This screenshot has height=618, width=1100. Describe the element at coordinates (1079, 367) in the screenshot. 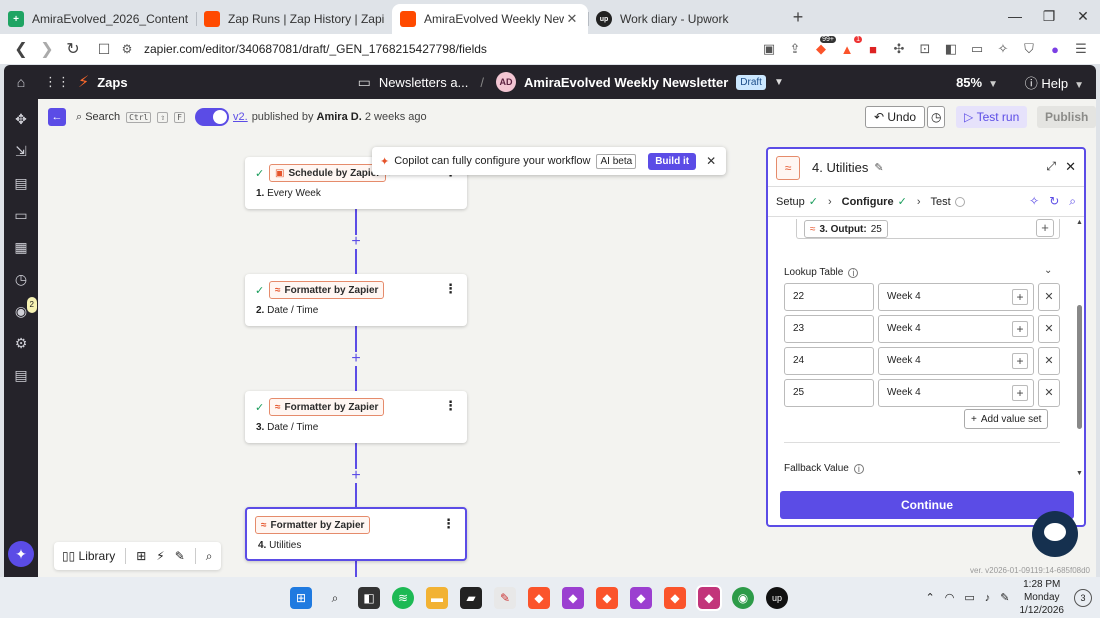

I see `scroll-thumb` at that location.